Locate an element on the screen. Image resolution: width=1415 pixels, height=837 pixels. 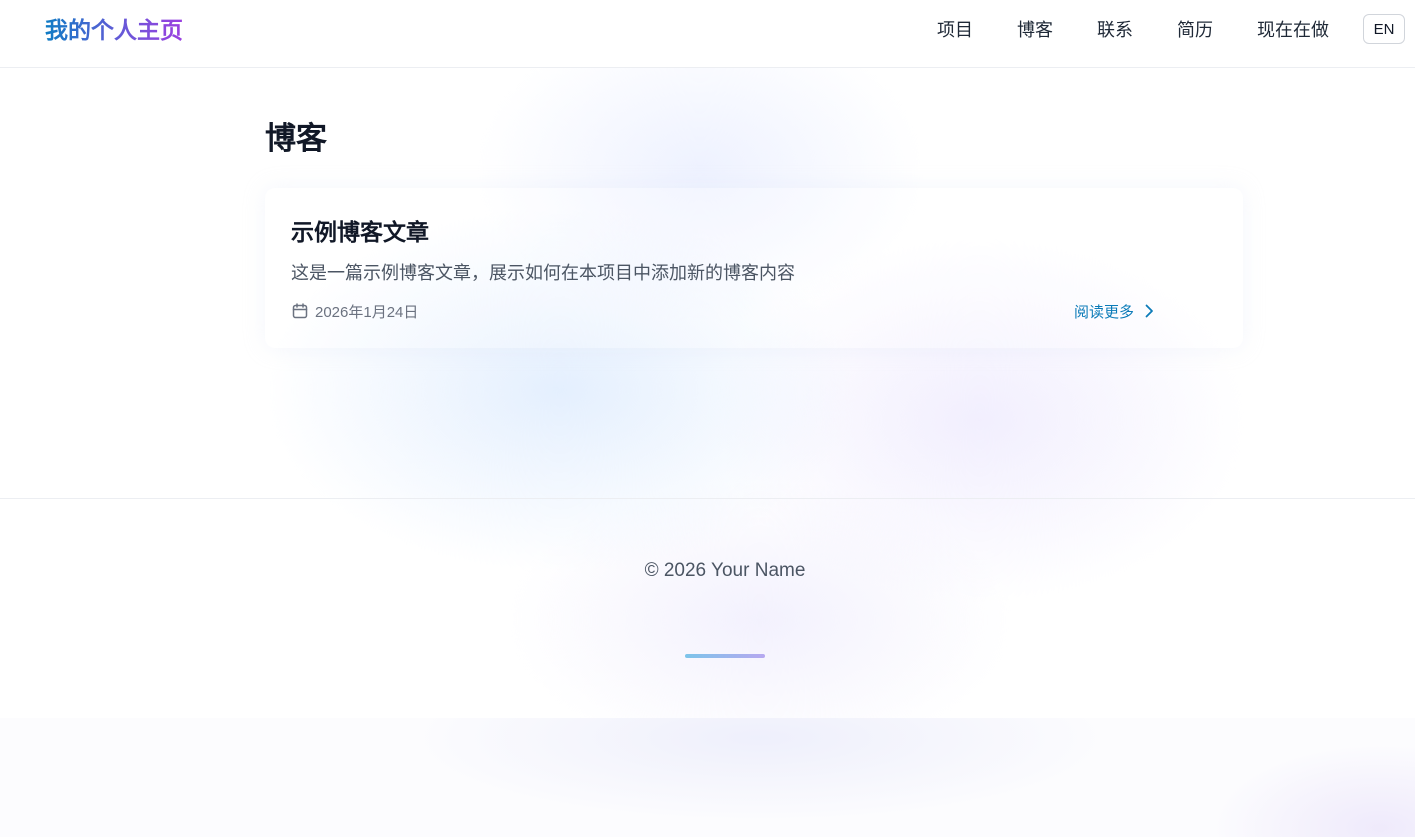
post-date: 2026年1月24日 is located at coordinates (354, 311).